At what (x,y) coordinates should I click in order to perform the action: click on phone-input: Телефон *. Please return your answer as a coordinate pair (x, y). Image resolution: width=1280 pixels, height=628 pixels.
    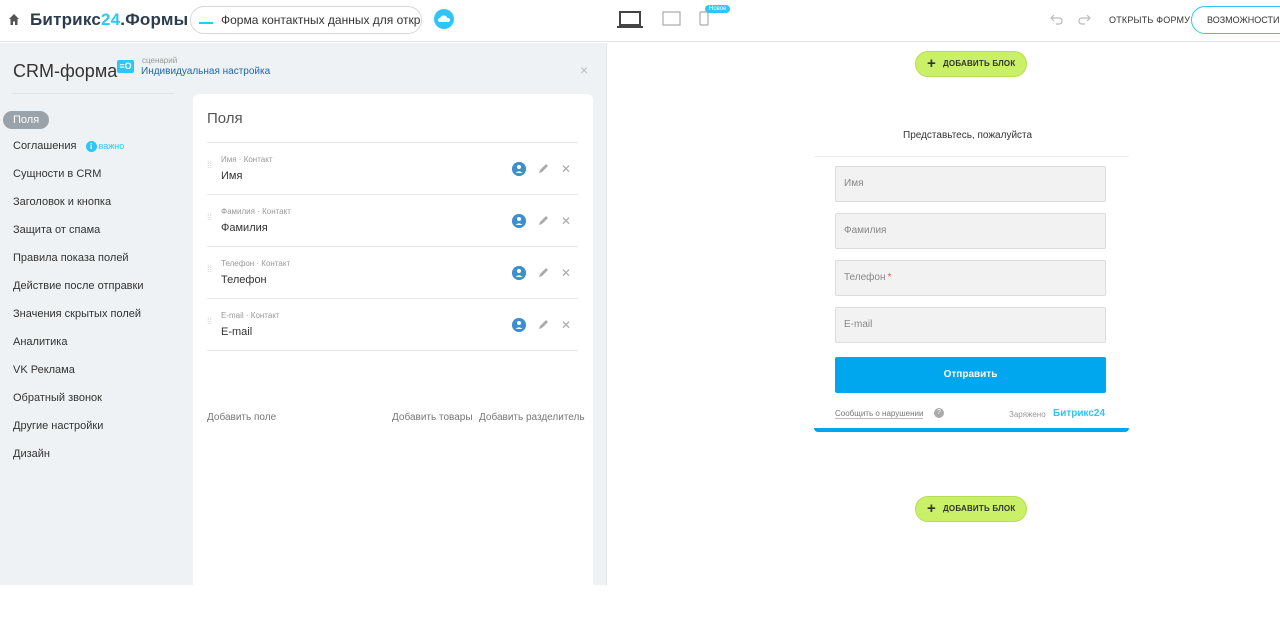
    Looking at the image, I should click on (970, 278).